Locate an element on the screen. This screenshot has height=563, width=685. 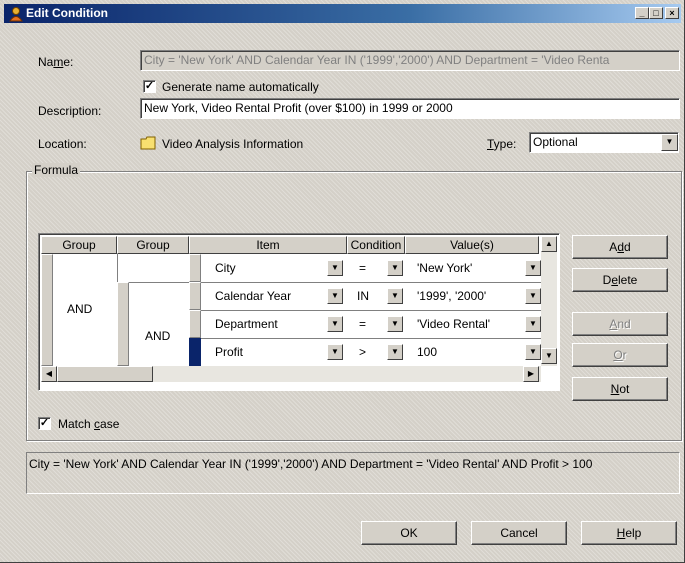
header-group-inner: Group is located at coordinates (153, 245).